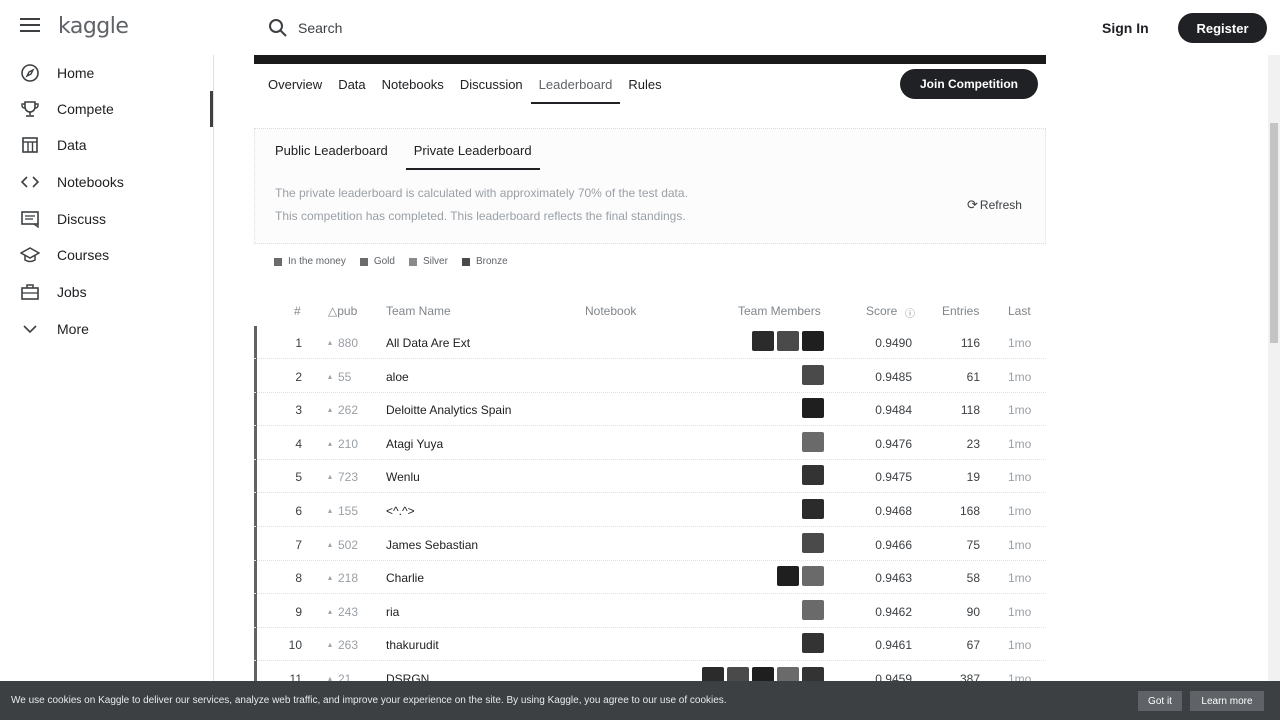  Describe the element at coordinates (910, 312) in the screenshot. I see `info-icon: ⓘ` at that location.